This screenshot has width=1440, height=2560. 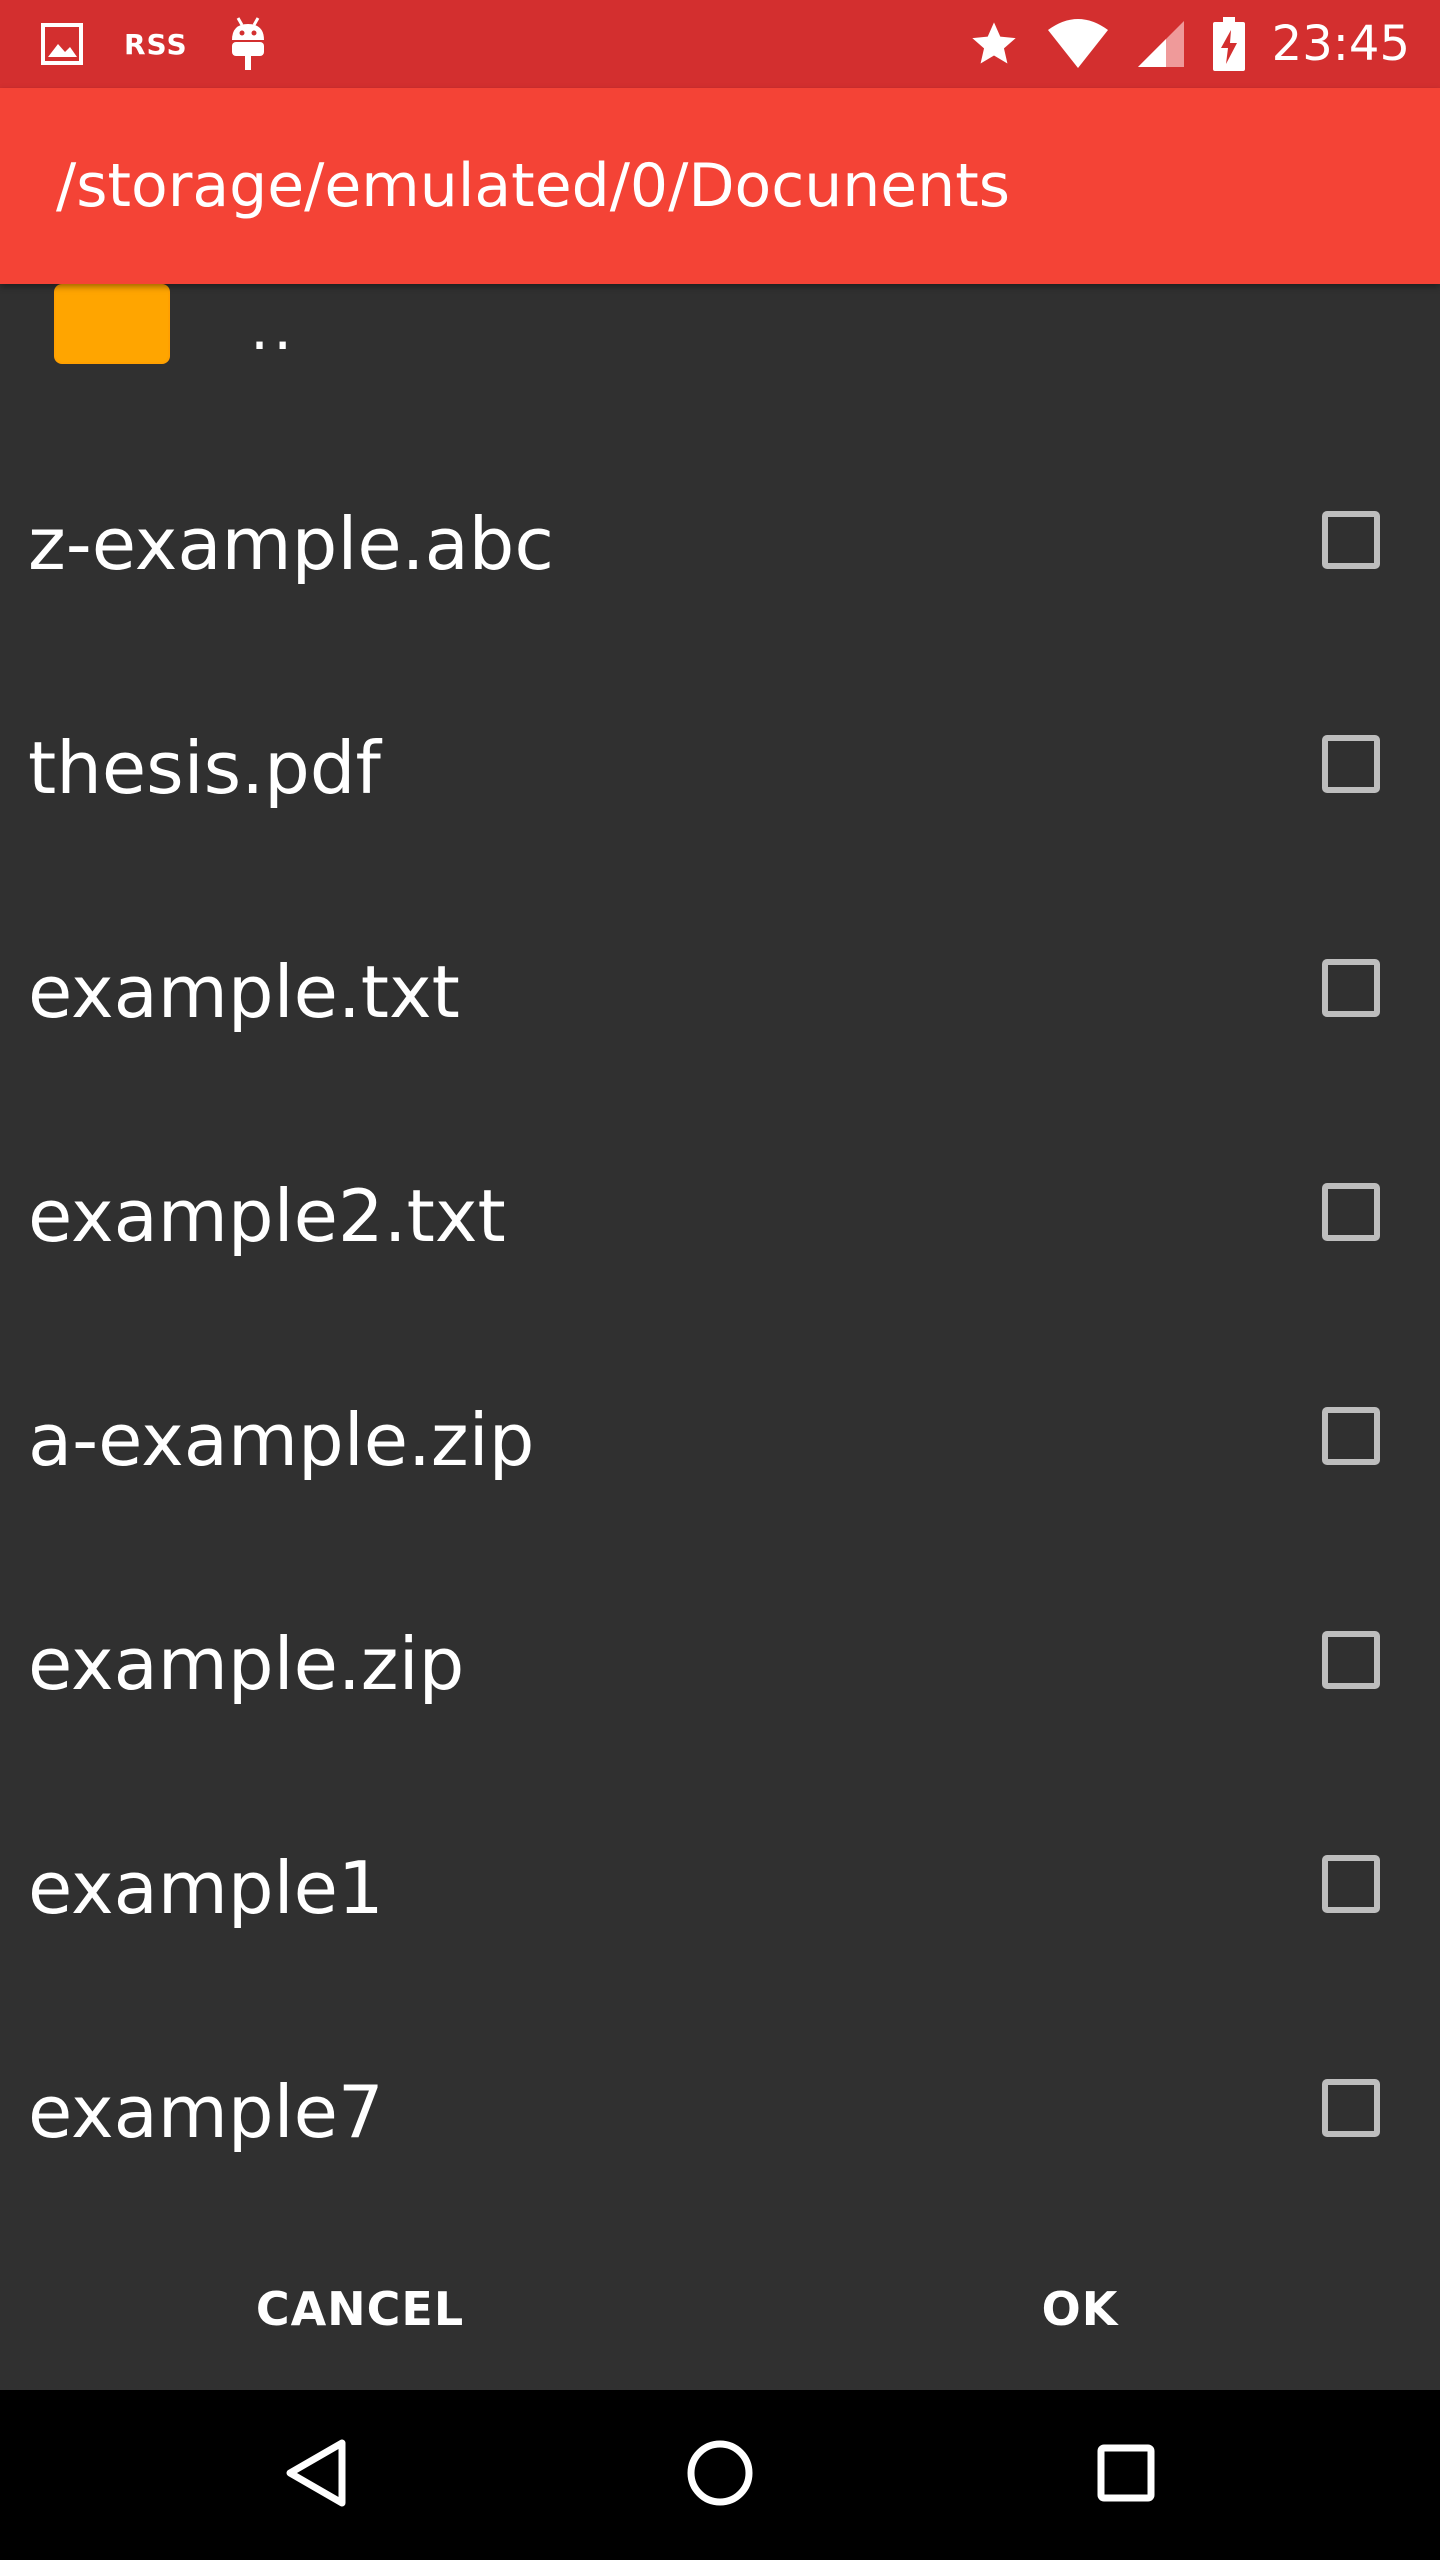 What do you see at coordinates (720, 1216) in the screenshot?
I see `list-item: example2.txt` at bounding box center [720, 1216].